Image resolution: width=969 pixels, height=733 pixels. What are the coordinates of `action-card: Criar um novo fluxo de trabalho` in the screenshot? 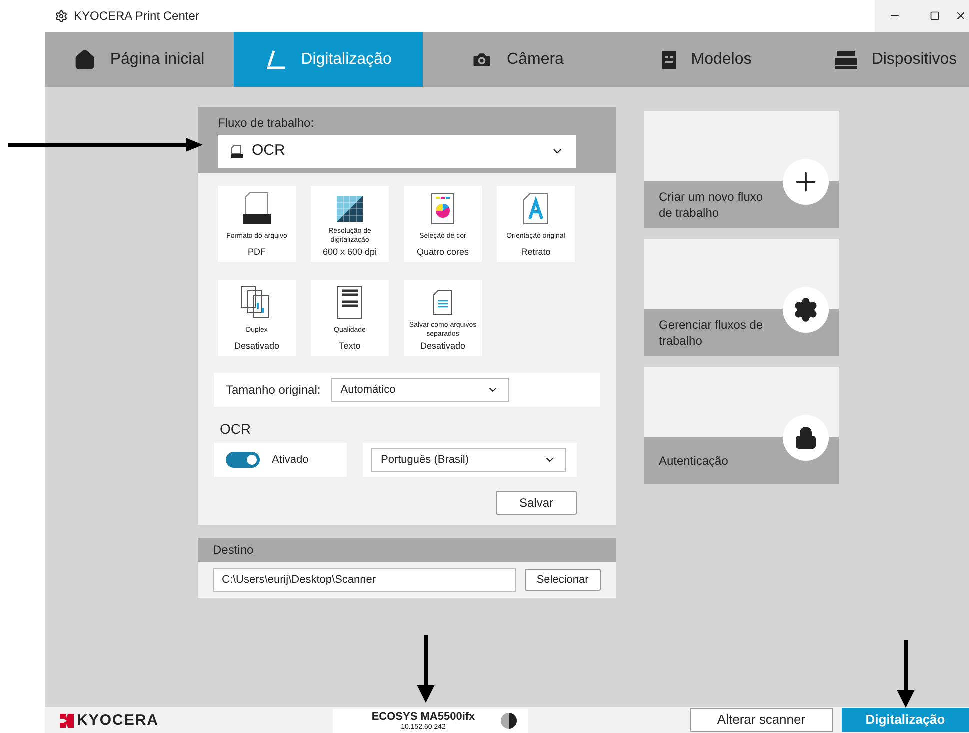 It's located at (741, 169).